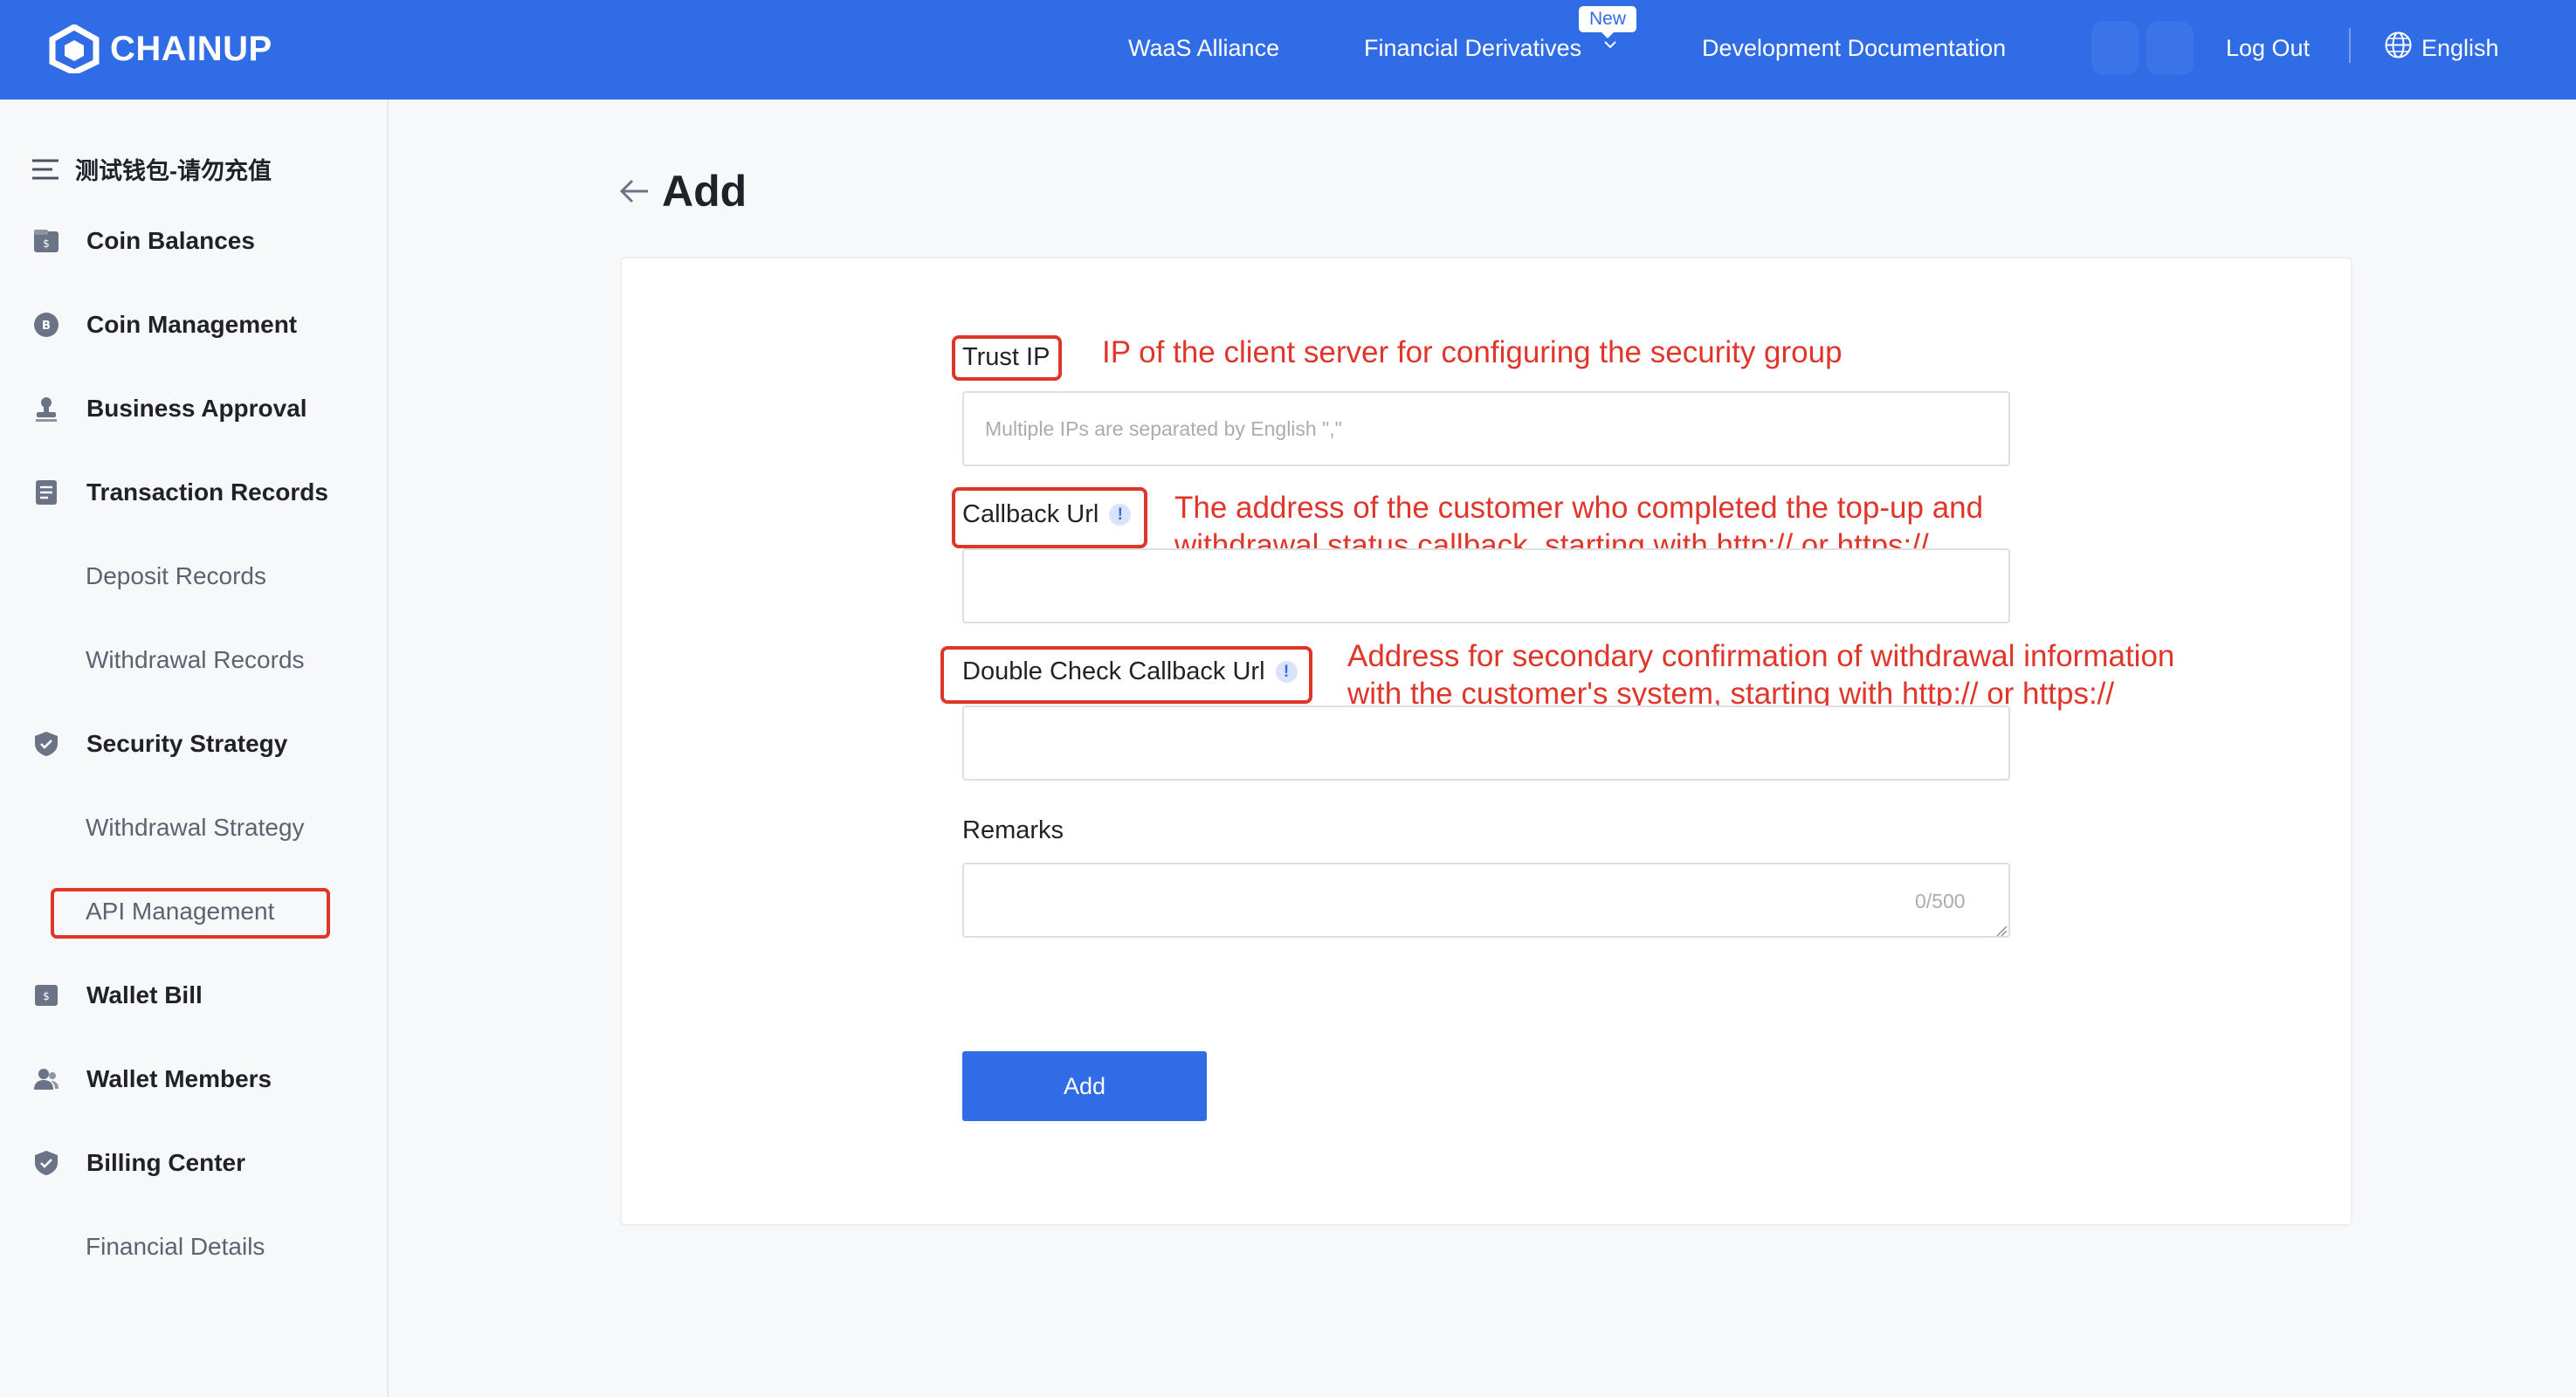 The image size is (2576, 1397). Describe the element at coordinates (46, 409) in the screenshot. I see `stamp-icon` at that location.